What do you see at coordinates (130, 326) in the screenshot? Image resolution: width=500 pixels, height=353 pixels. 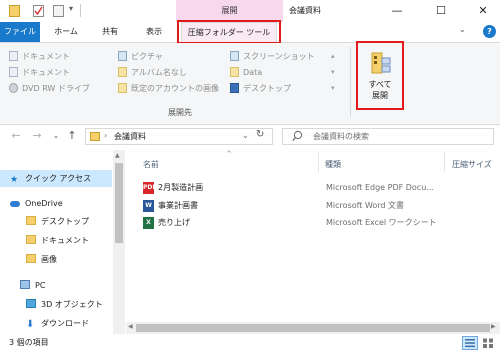 I see `scroll-left-icon: ◀` at bounding box center [130, 326].